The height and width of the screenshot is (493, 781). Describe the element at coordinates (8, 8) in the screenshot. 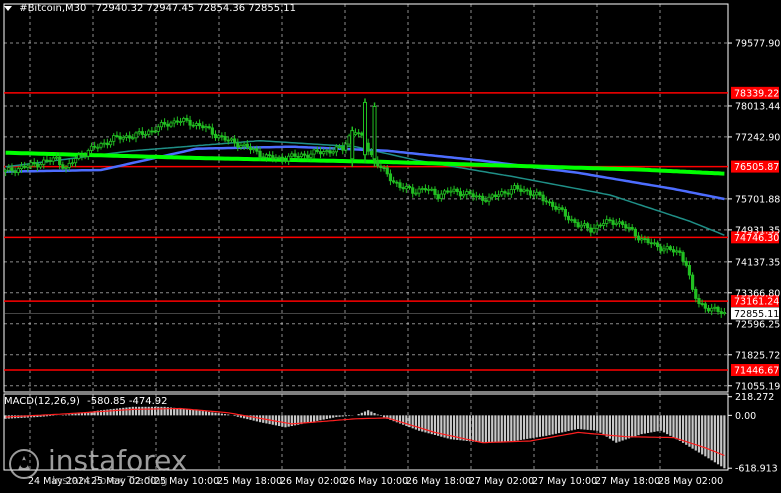

I see `dropdown-triangle-icon` at that location.